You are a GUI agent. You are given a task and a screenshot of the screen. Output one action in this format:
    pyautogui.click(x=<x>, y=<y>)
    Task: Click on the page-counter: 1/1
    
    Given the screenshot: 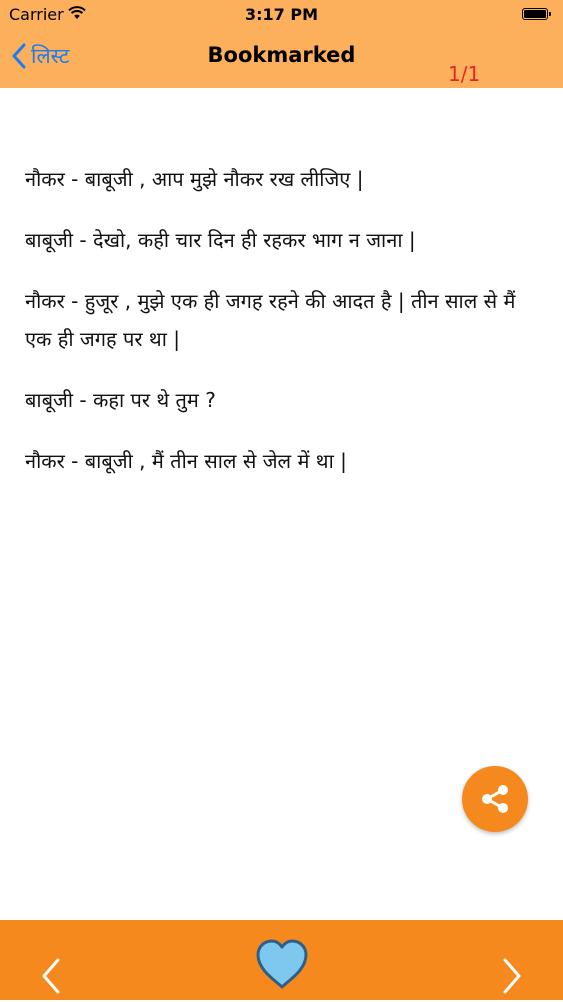 What is the action you would take?
    pyautogui.click(x=464, y=74)
    